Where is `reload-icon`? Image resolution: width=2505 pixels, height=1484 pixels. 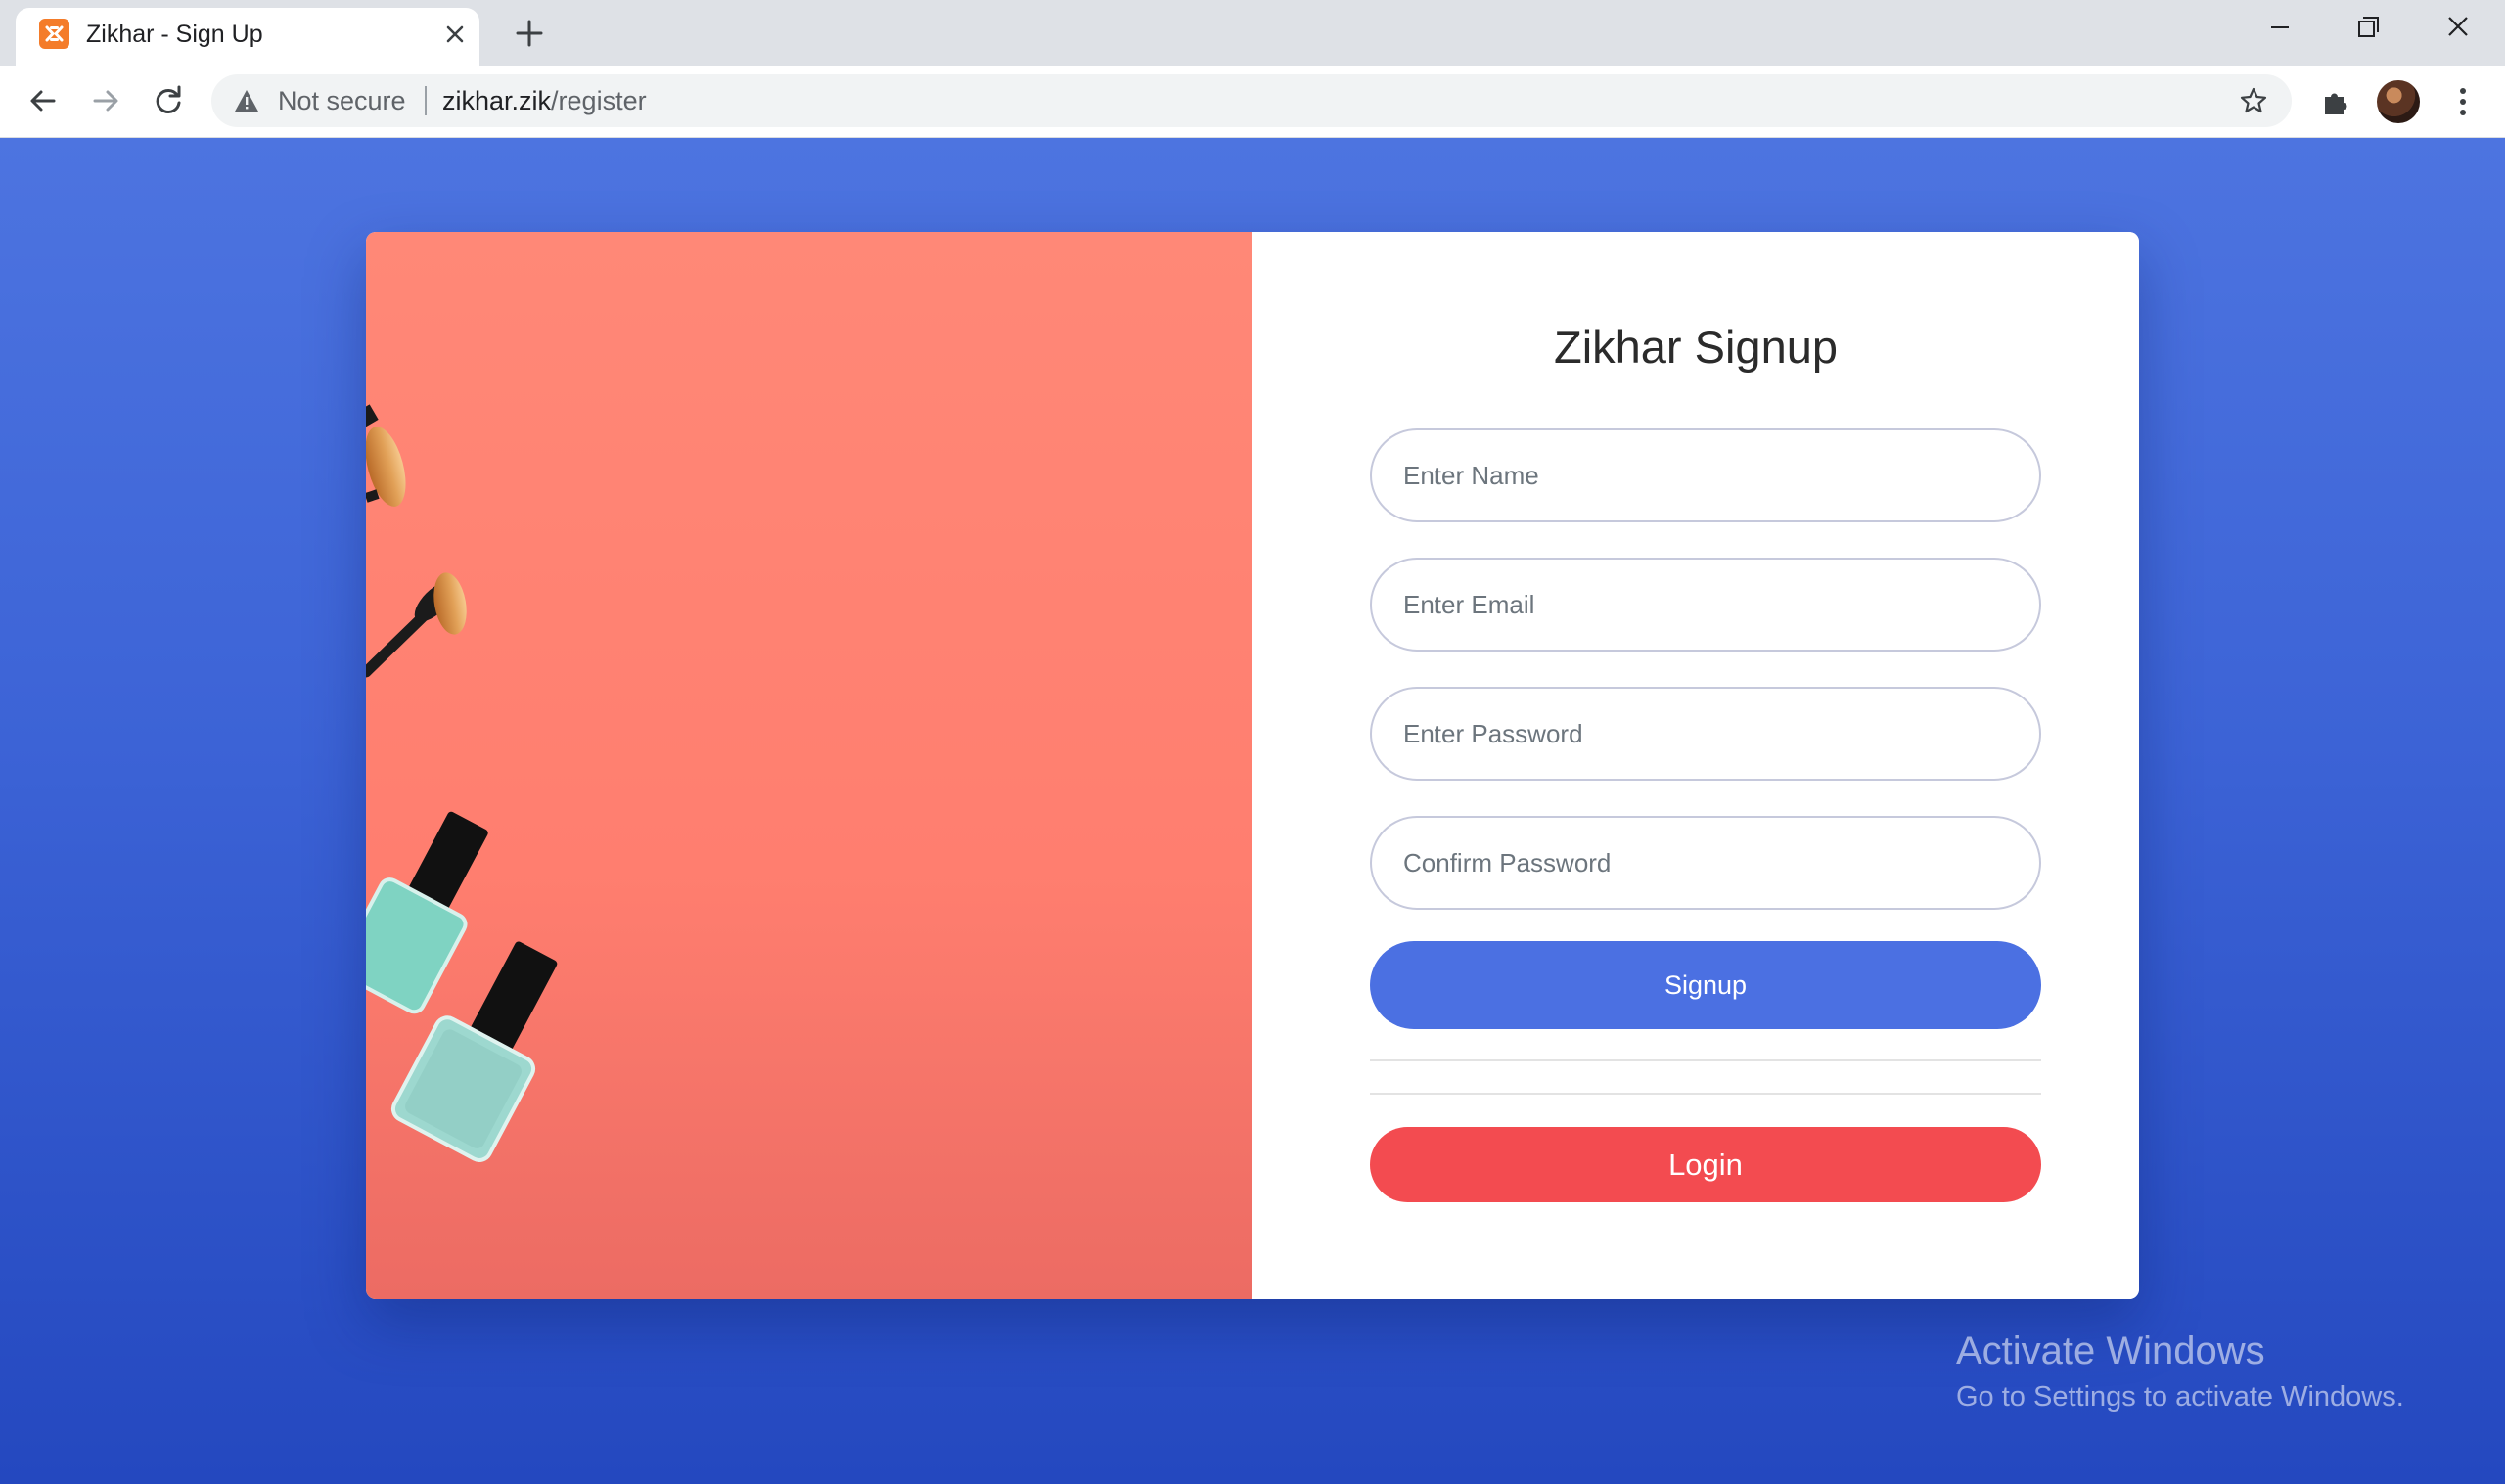
reload-icon is located at coordinates (168, 100).